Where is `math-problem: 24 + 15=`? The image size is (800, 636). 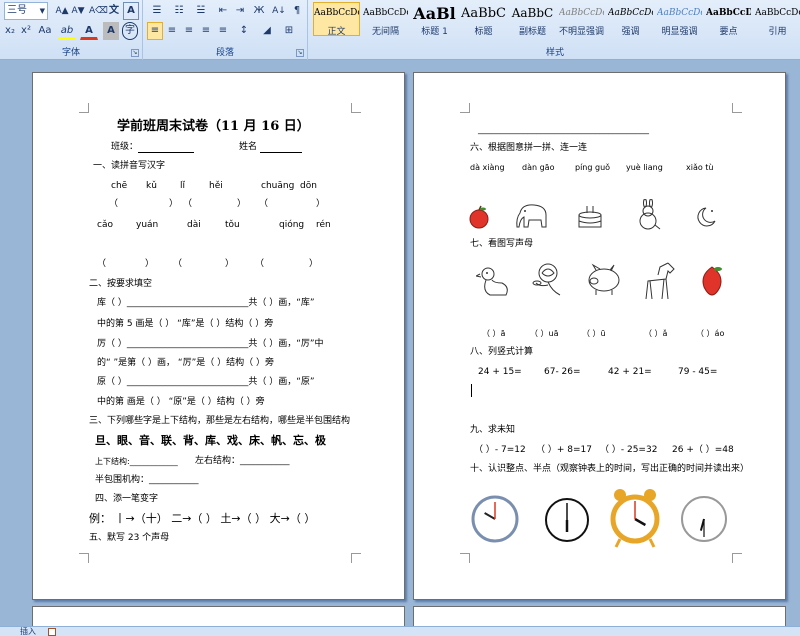
math-problem: 24 + 15= is located at coordinates (500, 372).